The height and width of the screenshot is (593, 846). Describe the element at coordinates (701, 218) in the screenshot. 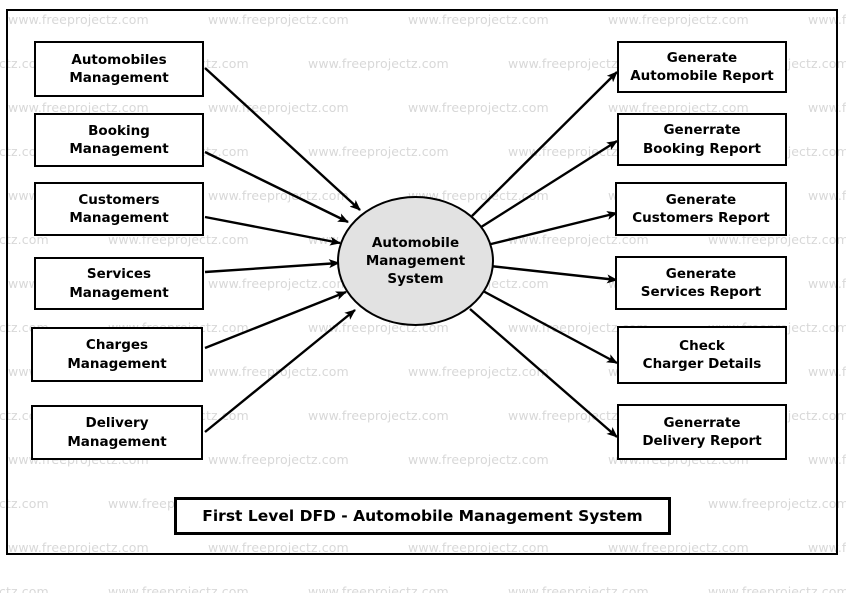

I see `entity-label-line2: Customers Report` at that location.